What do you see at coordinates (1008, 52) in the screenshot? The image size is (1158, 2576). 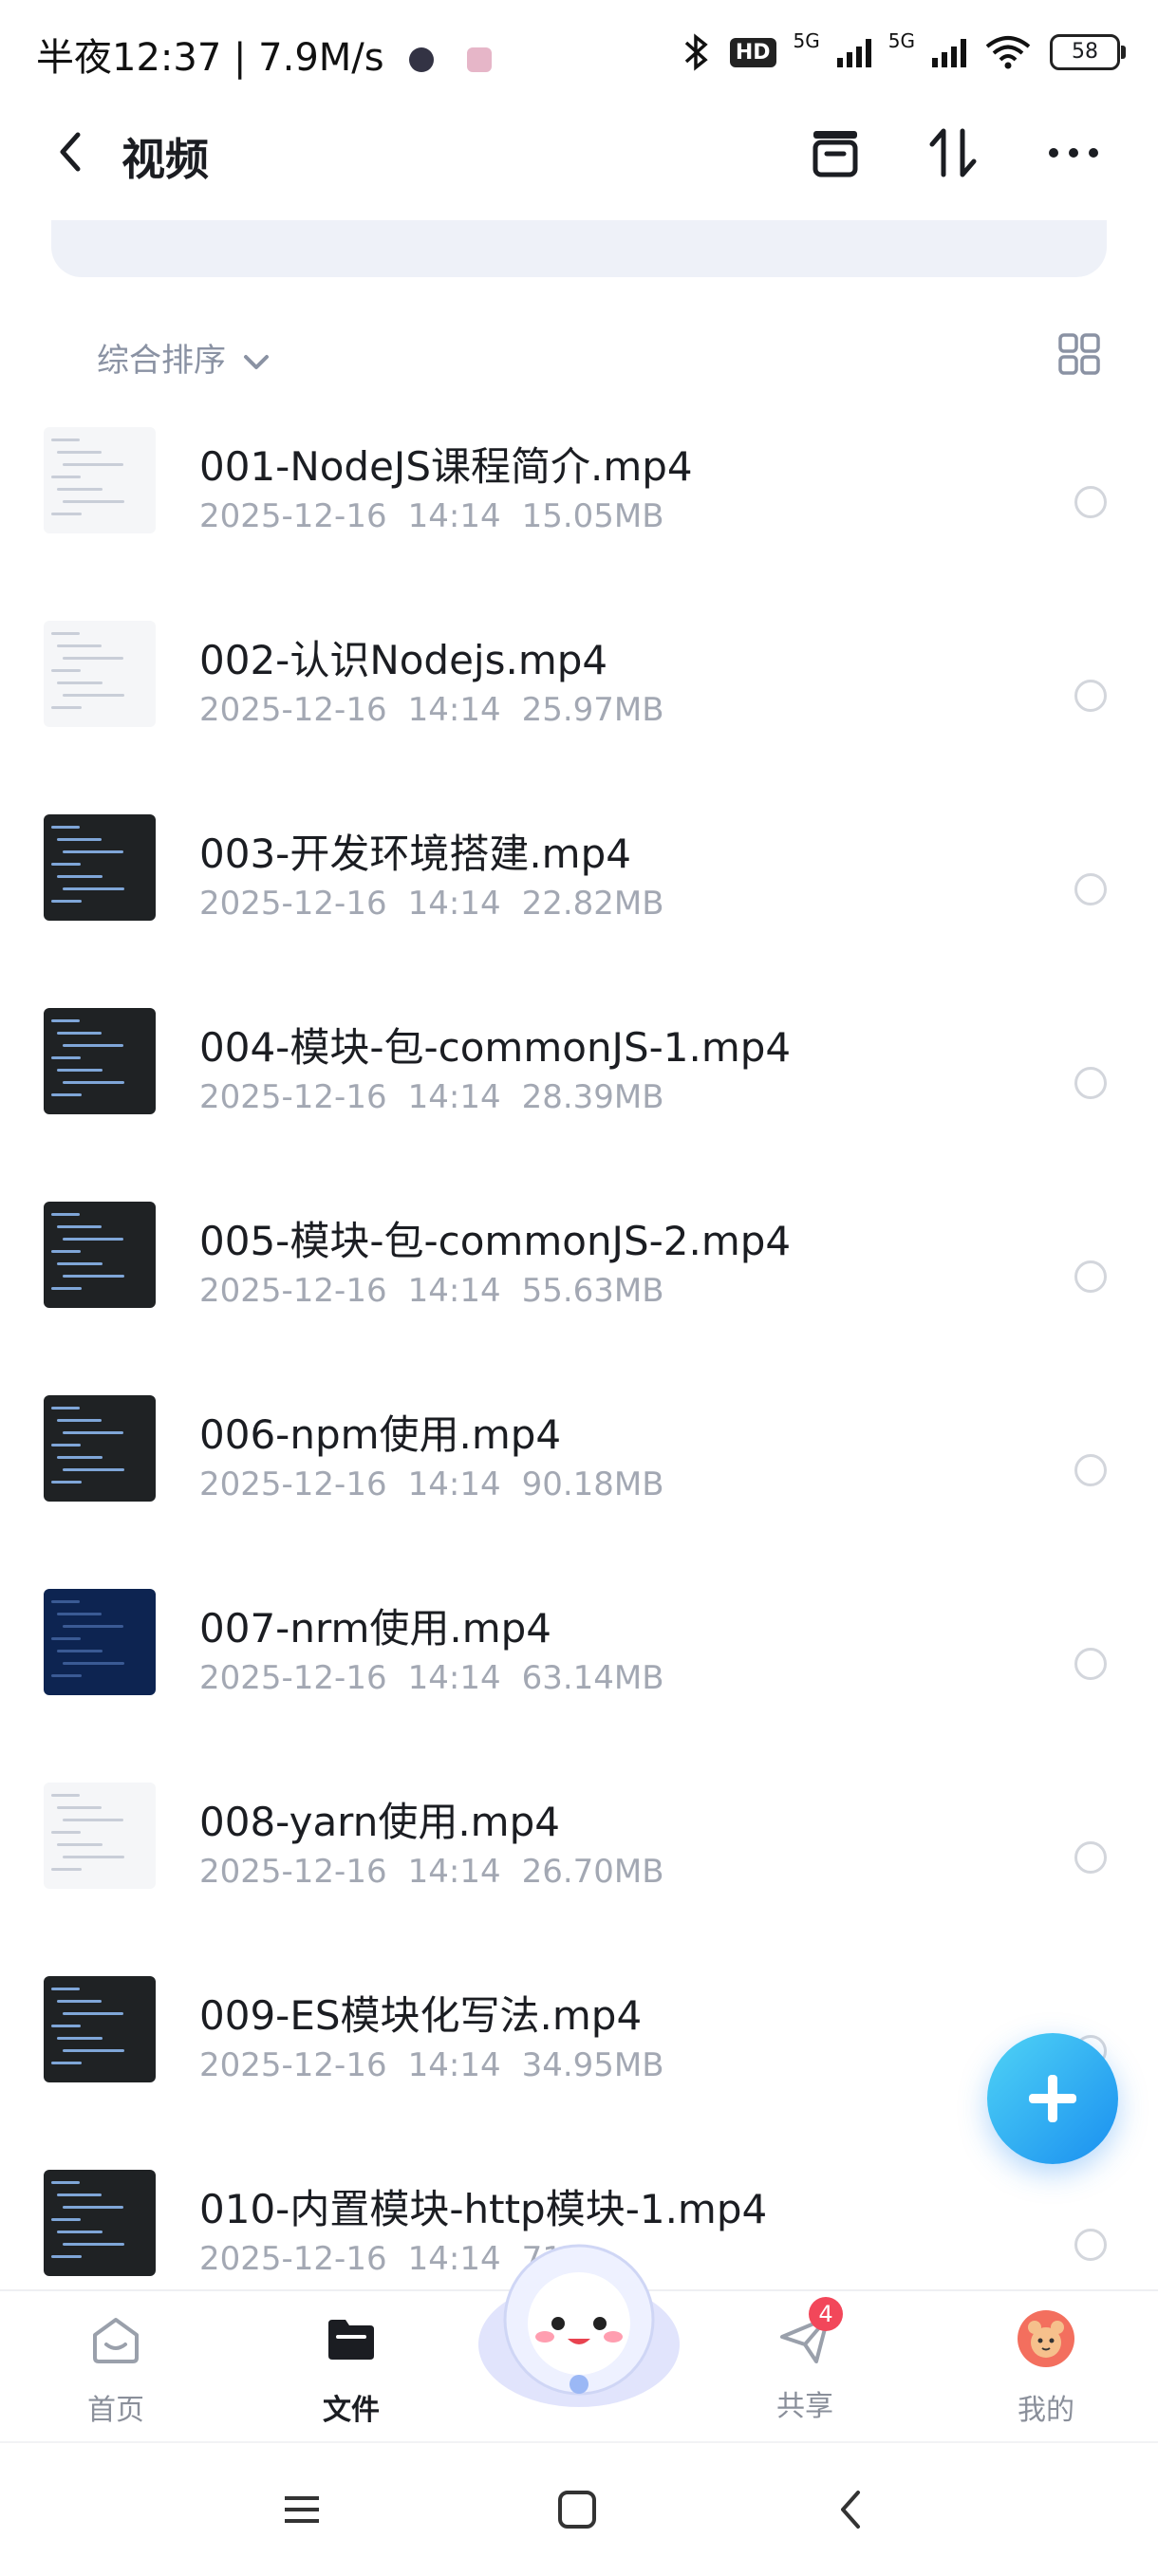 I see `wifi-icon` at bounding box center [1008, 52].